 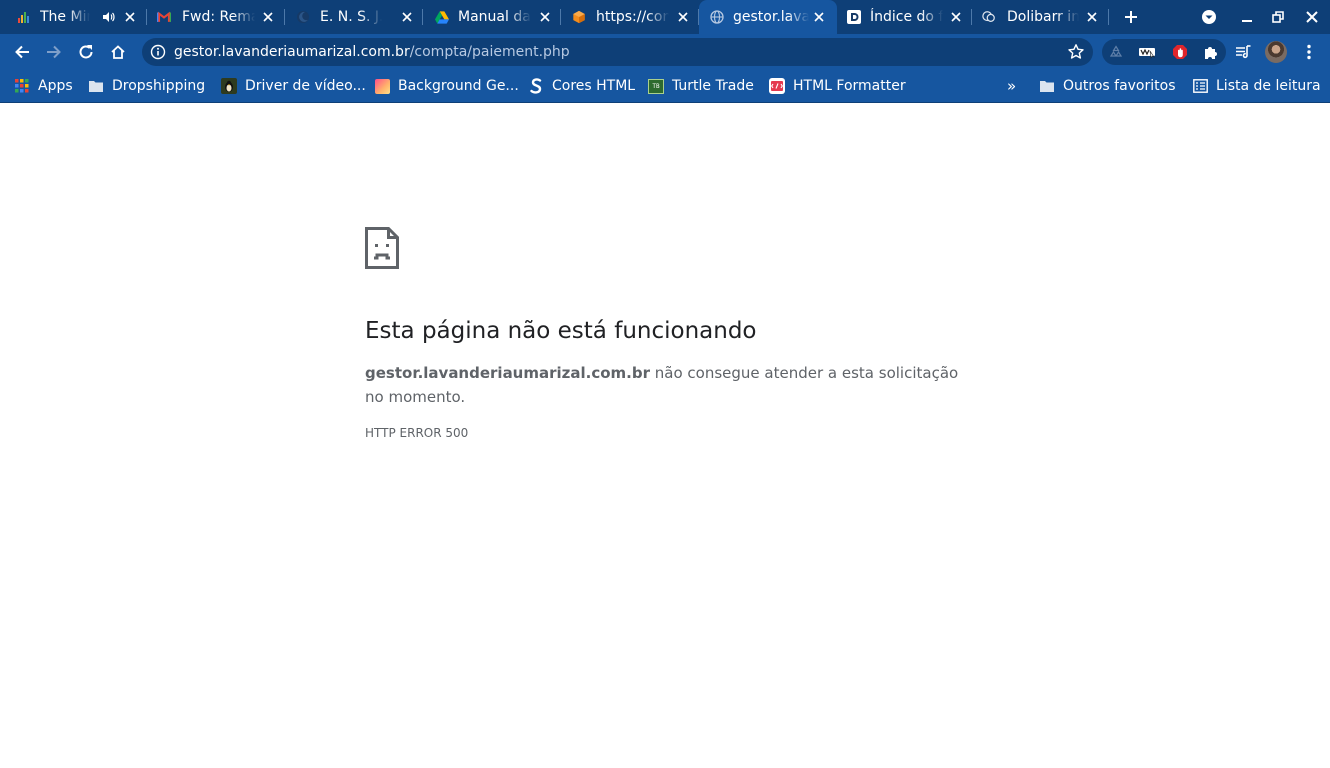 I want to click on speaker-icon, so click(x=108, y=17).